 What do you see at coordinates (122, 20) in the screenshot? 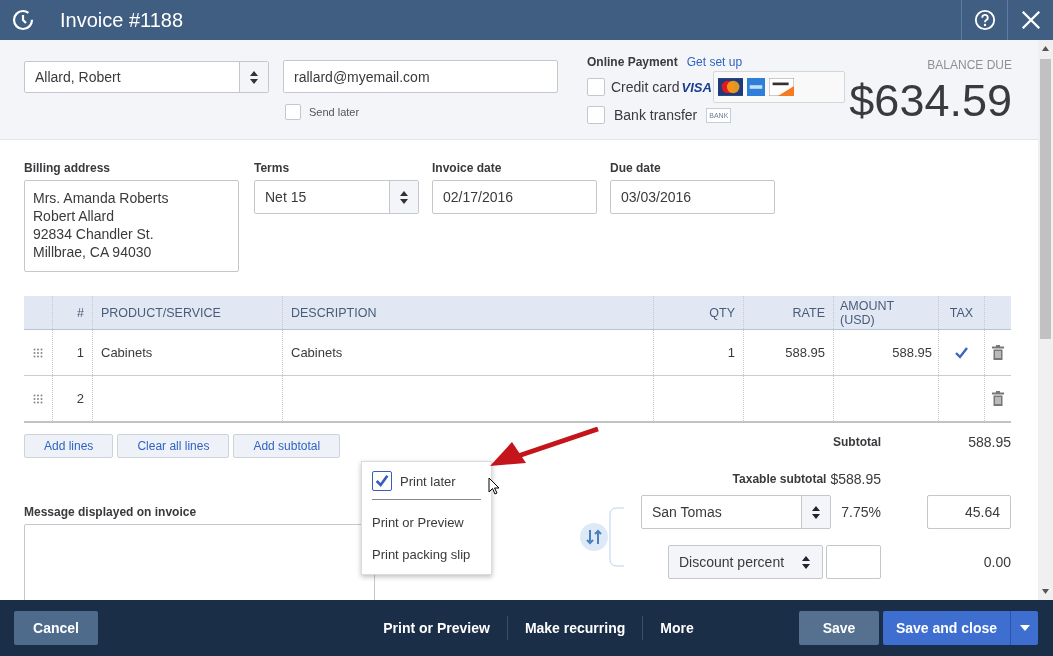
I see `window-title: Invoice #1188` at bounding box center [122, 20].